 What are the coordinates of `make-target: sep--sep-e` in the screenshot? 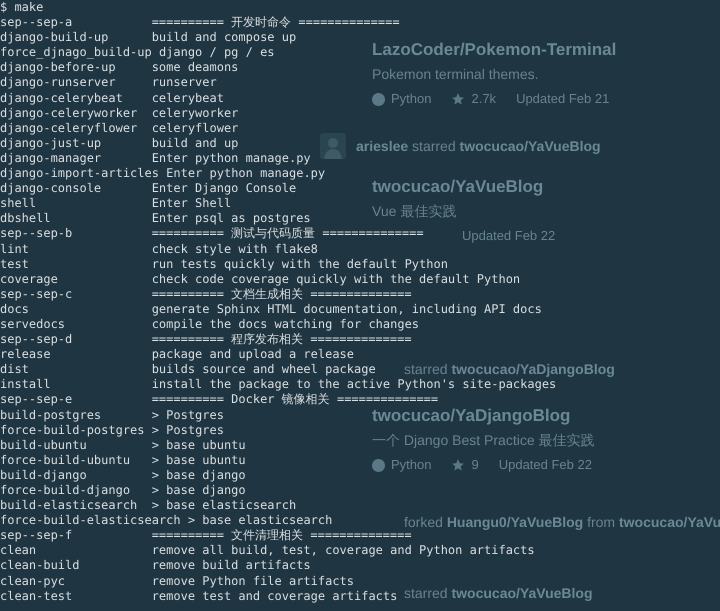 It's located at (37, 400).